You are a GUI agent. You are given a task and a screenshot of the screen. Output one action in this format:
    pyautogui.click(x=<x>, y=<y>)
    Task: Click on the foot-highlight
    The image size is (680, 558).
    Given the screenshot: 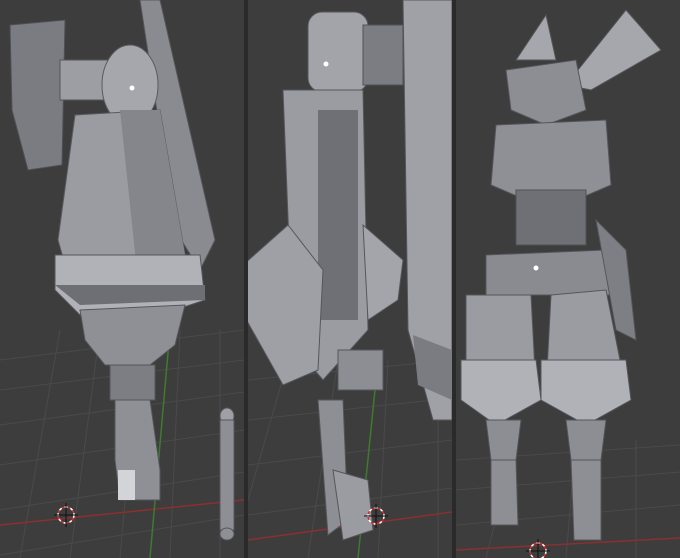 What is the action you would take?
    pyautogui.click(x=126, y=485)
    